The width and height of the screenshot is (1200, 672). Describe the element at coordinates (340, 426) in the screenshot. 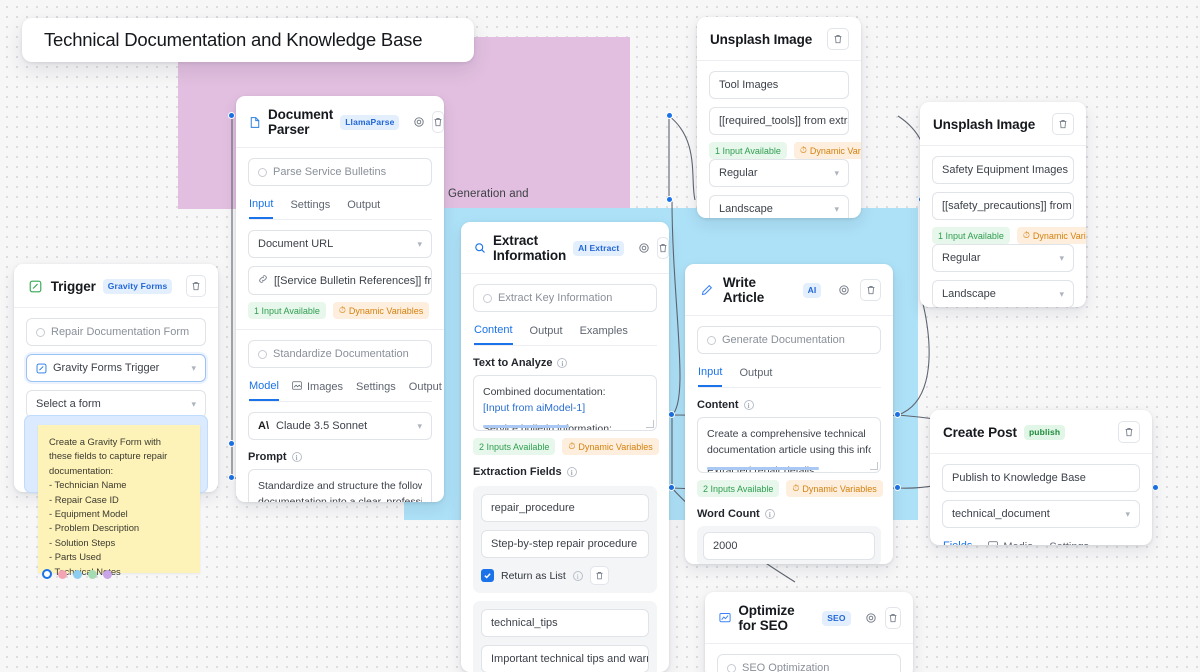

I see `parser-model-select: A\ Claude 3.5 Sonnet ▾` at that location.